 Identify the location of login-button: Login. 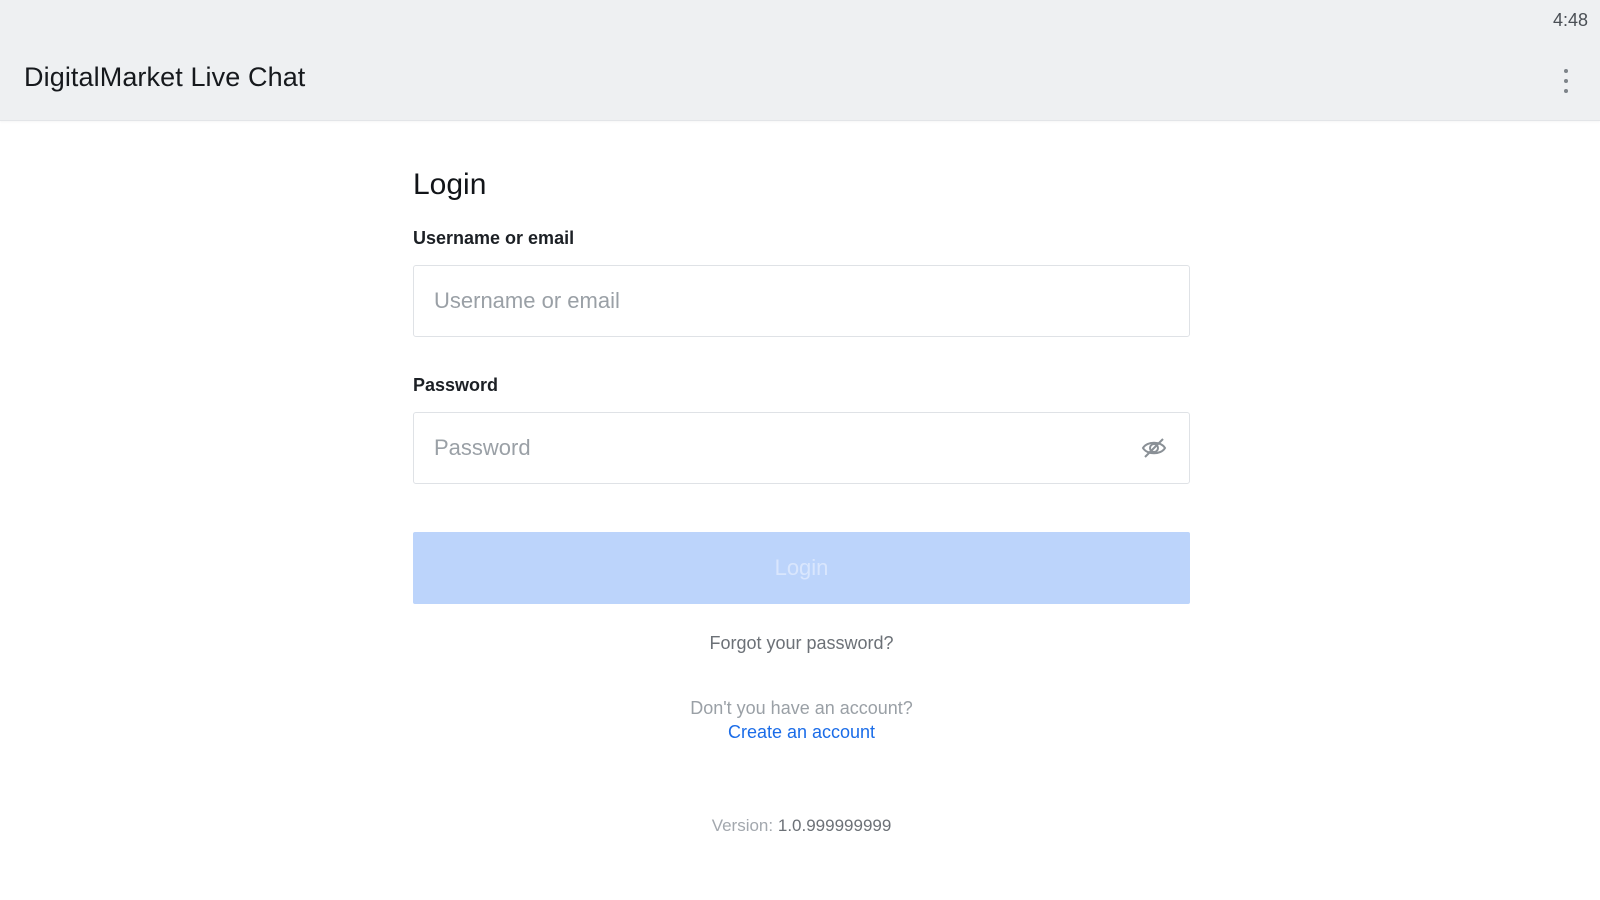
(801, 568).